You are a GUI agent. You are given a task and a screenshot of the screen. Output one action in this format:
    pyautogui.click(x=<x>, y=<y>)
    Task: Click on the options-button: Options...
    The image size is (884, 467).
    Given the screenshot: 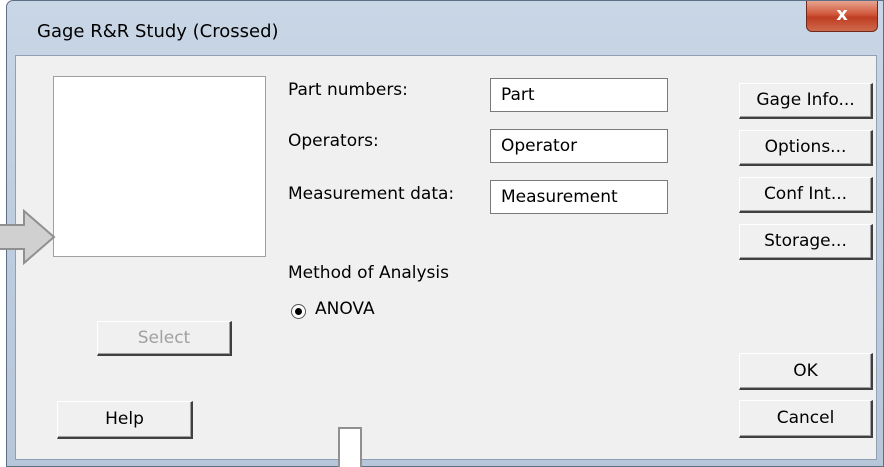 What is the action you would take?
    pyautogui.click(x=806, y=148)
    